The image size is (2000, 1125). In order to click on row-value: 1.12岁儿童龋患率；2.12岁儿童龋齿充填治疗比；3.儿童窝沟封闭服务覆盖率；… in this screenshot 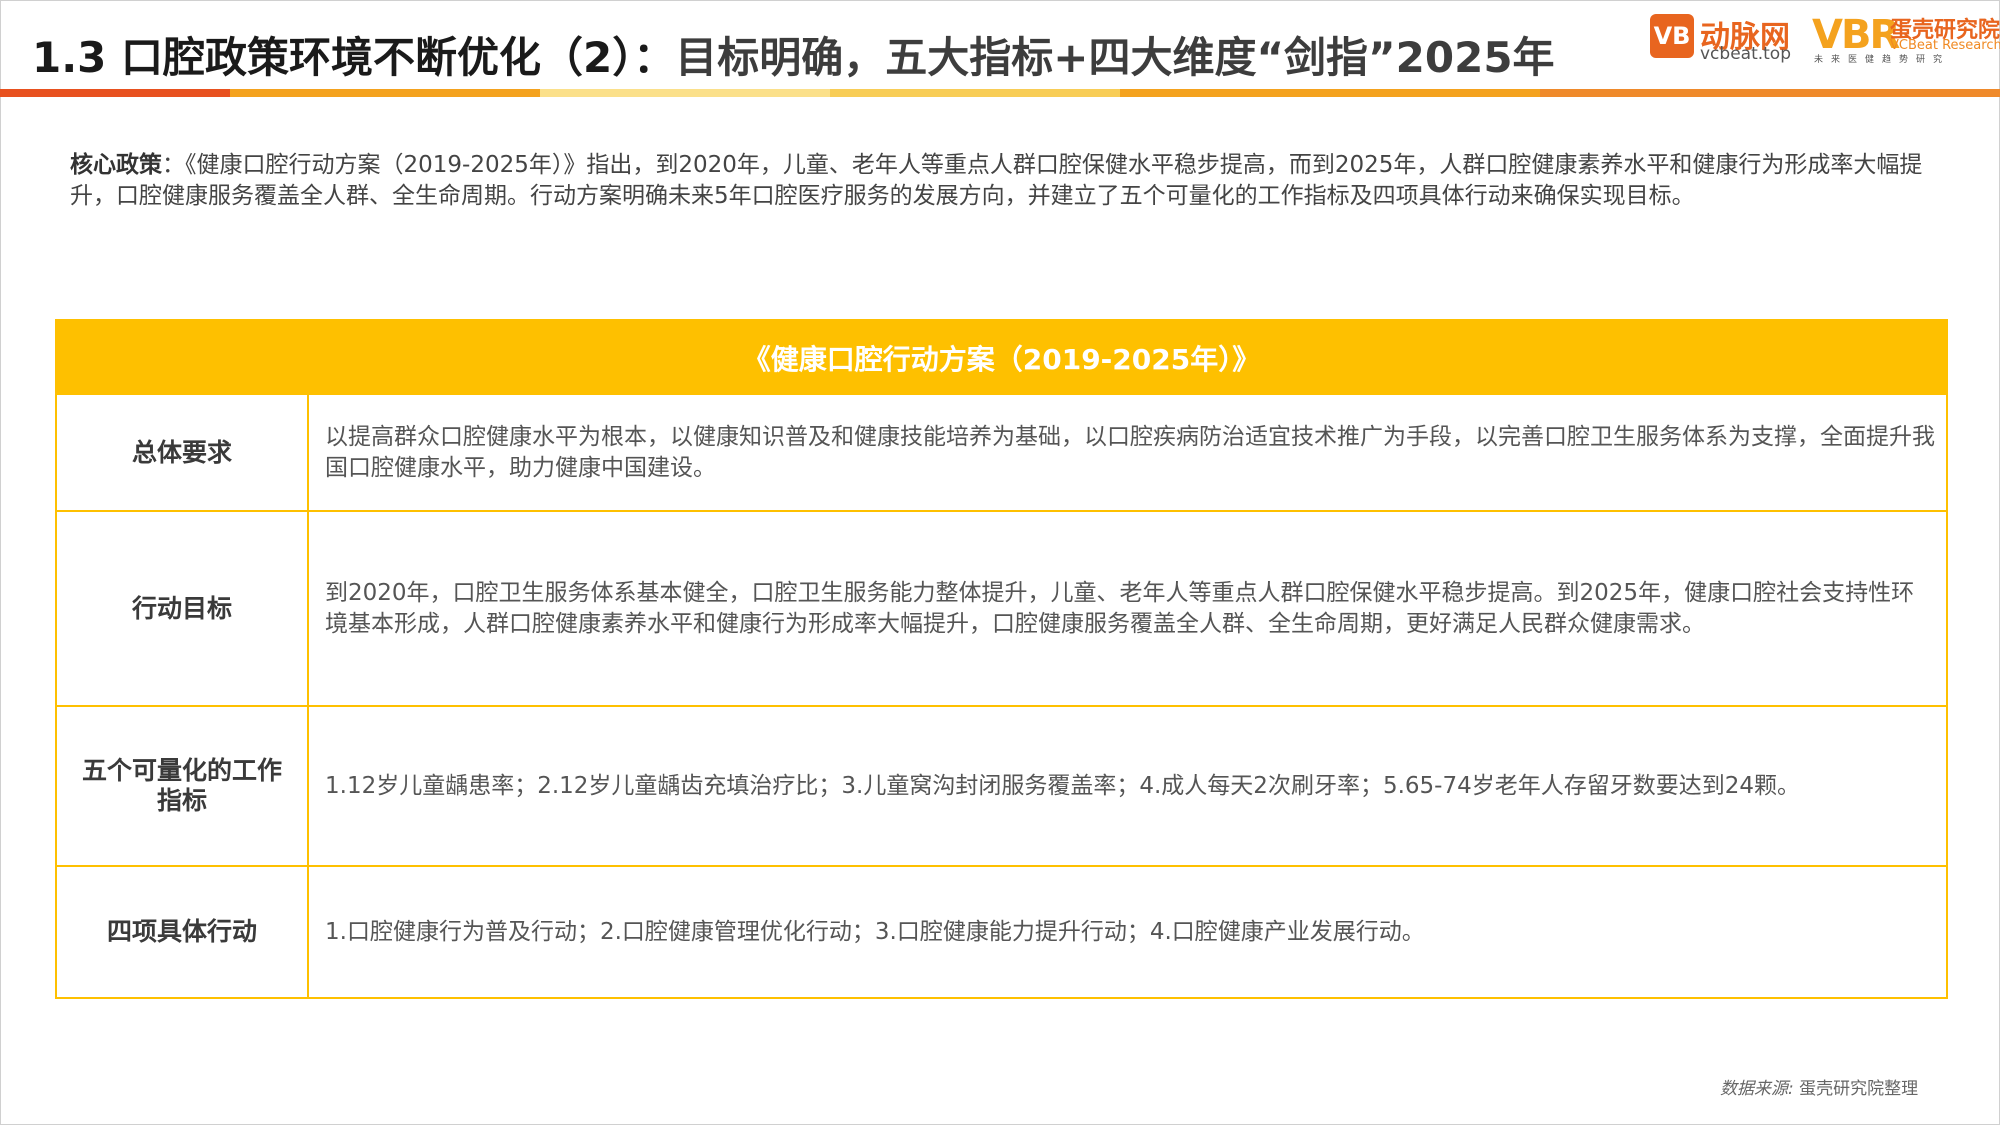, I will do `click(1062, 785)`.